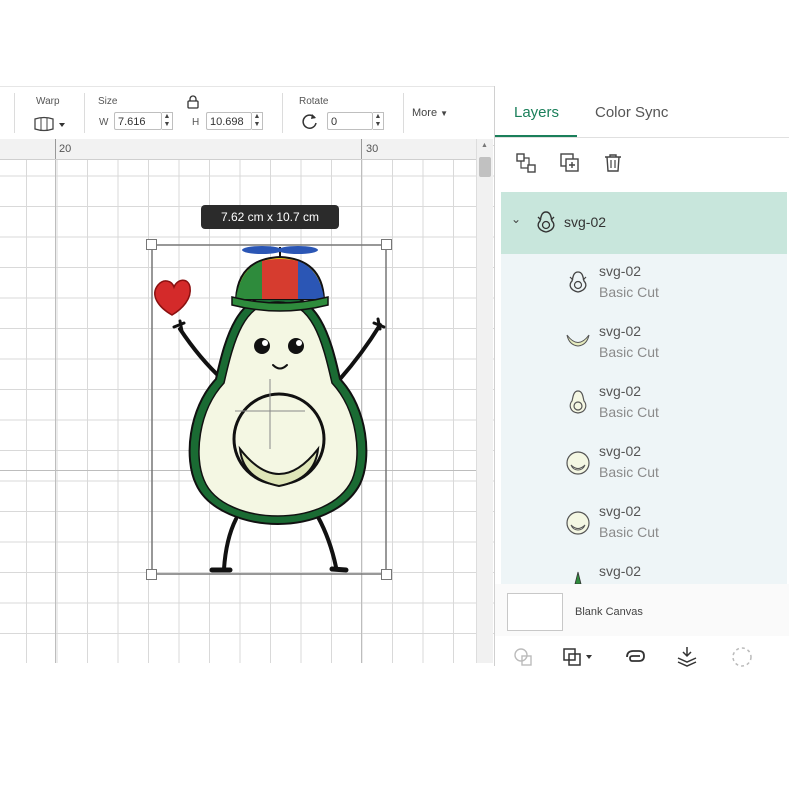 The width and height of the screenshot is (794, 794). What do you see at coordinates (585, 222) in the screenshot?
I see `layer-group-name: svg-02` at bounding box center [585, 222].